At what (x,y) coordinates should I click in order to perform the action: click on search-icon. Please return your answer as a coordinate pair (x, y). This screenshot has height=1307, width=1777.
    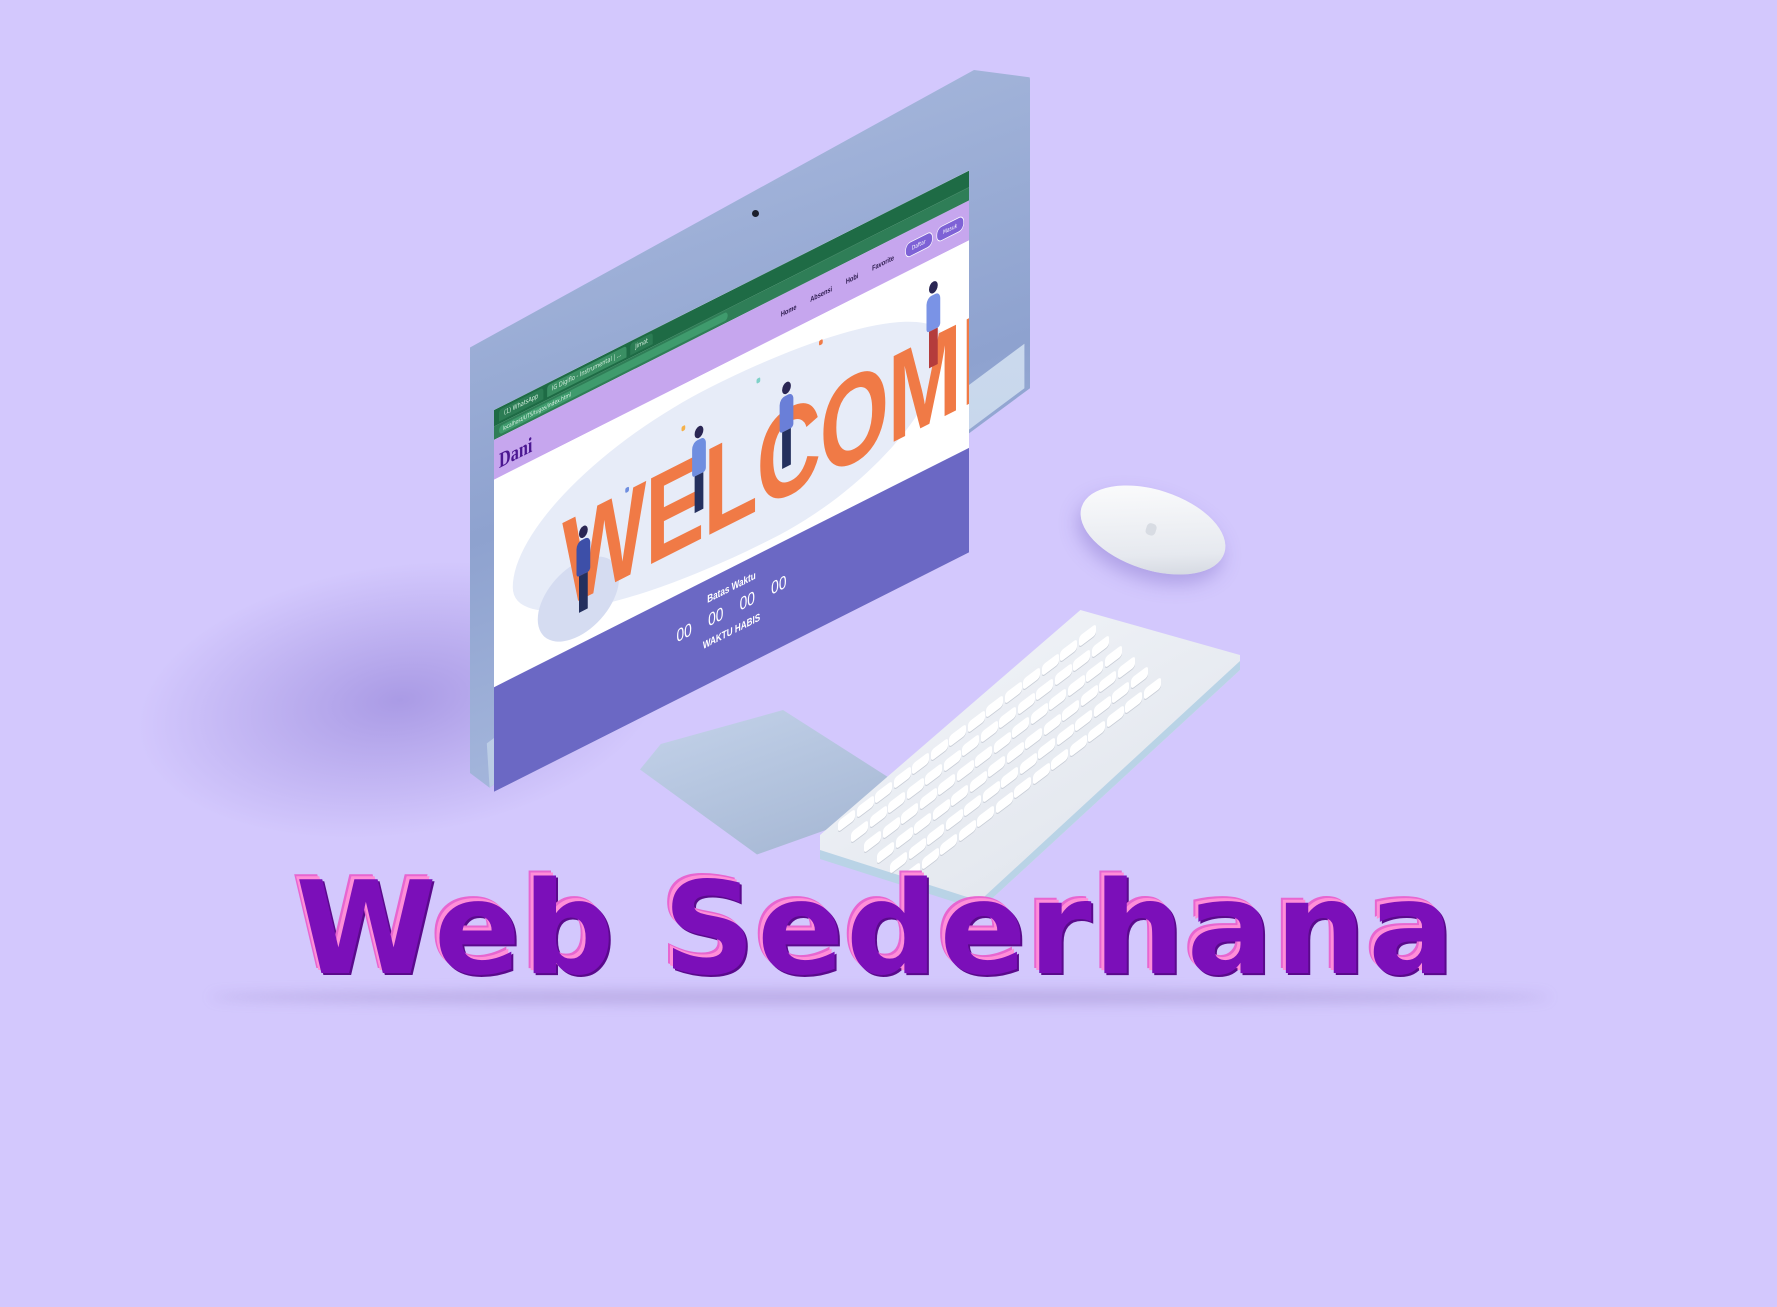
    Looking at the image, I should click on (706, 701).